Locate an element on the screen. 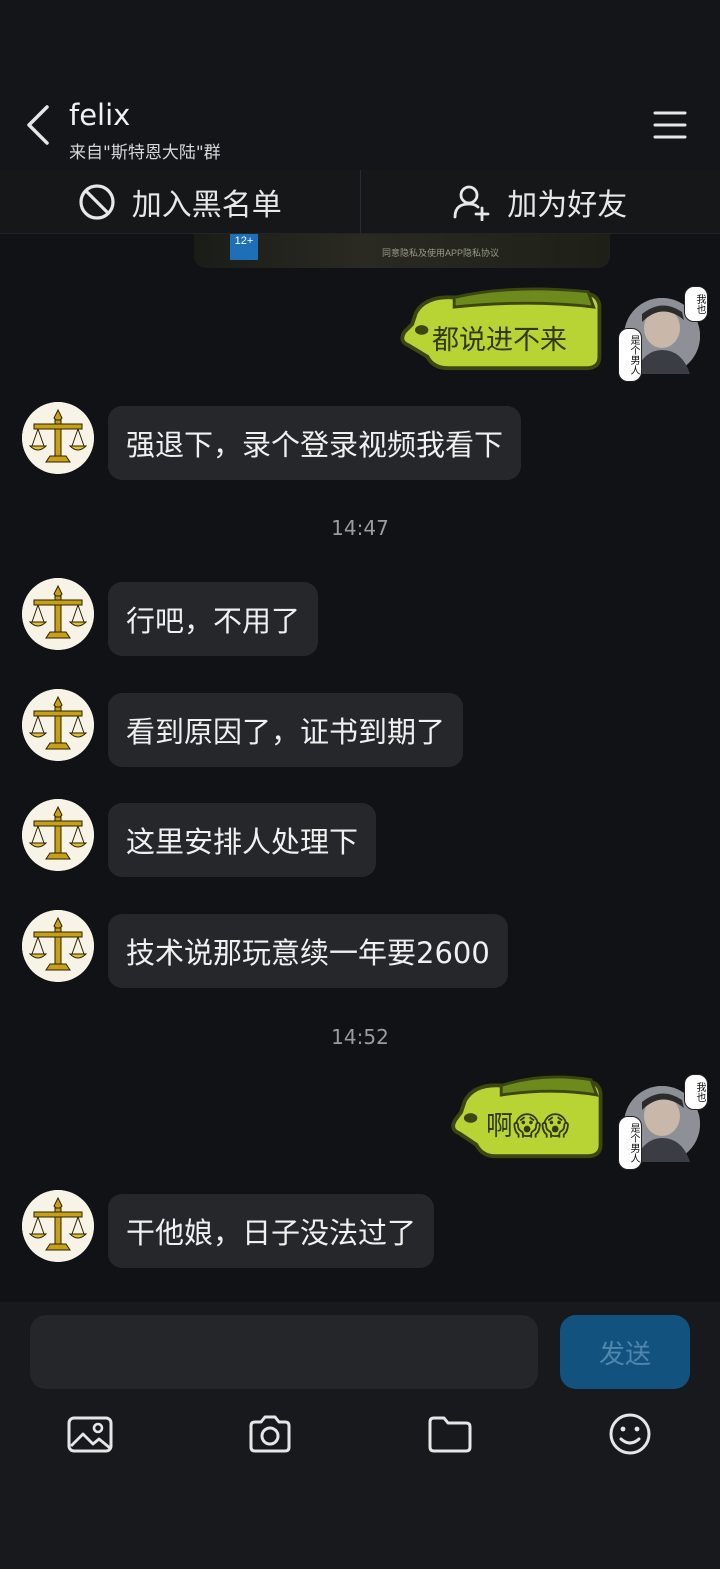  timestamp: 14:47 is located at coordinates (360, 528).